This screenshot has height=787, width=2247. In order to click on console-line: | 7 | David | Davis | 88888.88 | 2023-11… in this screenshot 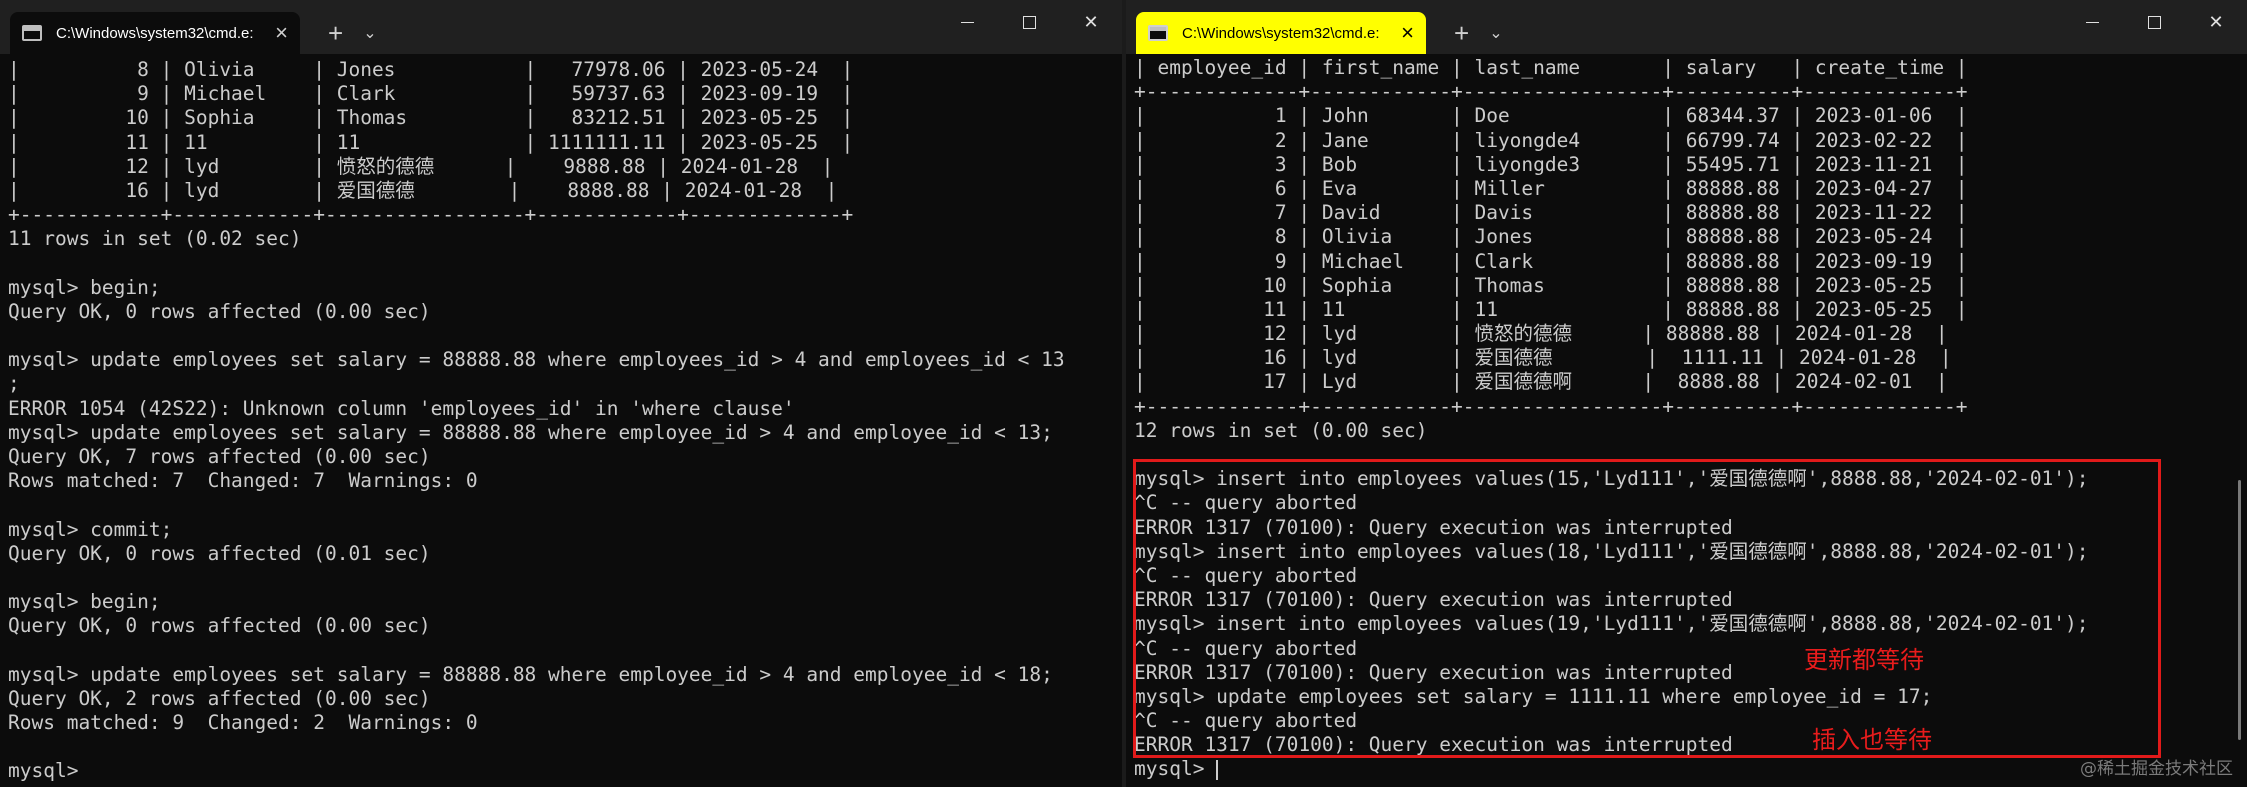, I will do `click(1551, 213)`.